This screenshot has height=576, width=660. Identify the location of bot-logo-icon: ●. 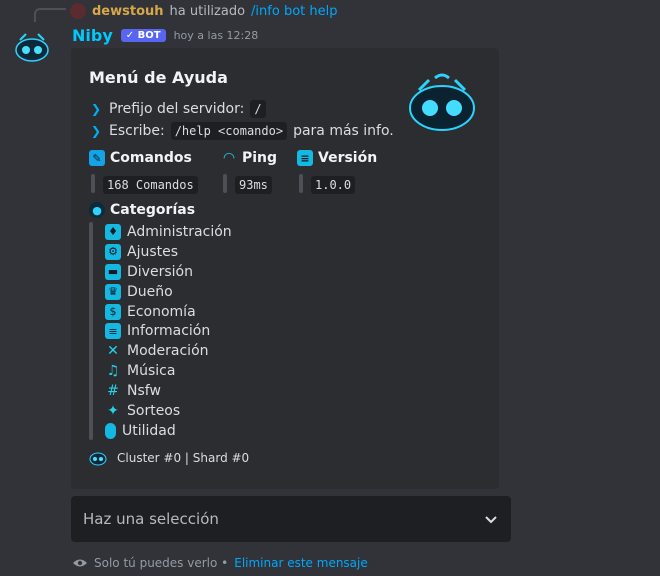
(97, 210).